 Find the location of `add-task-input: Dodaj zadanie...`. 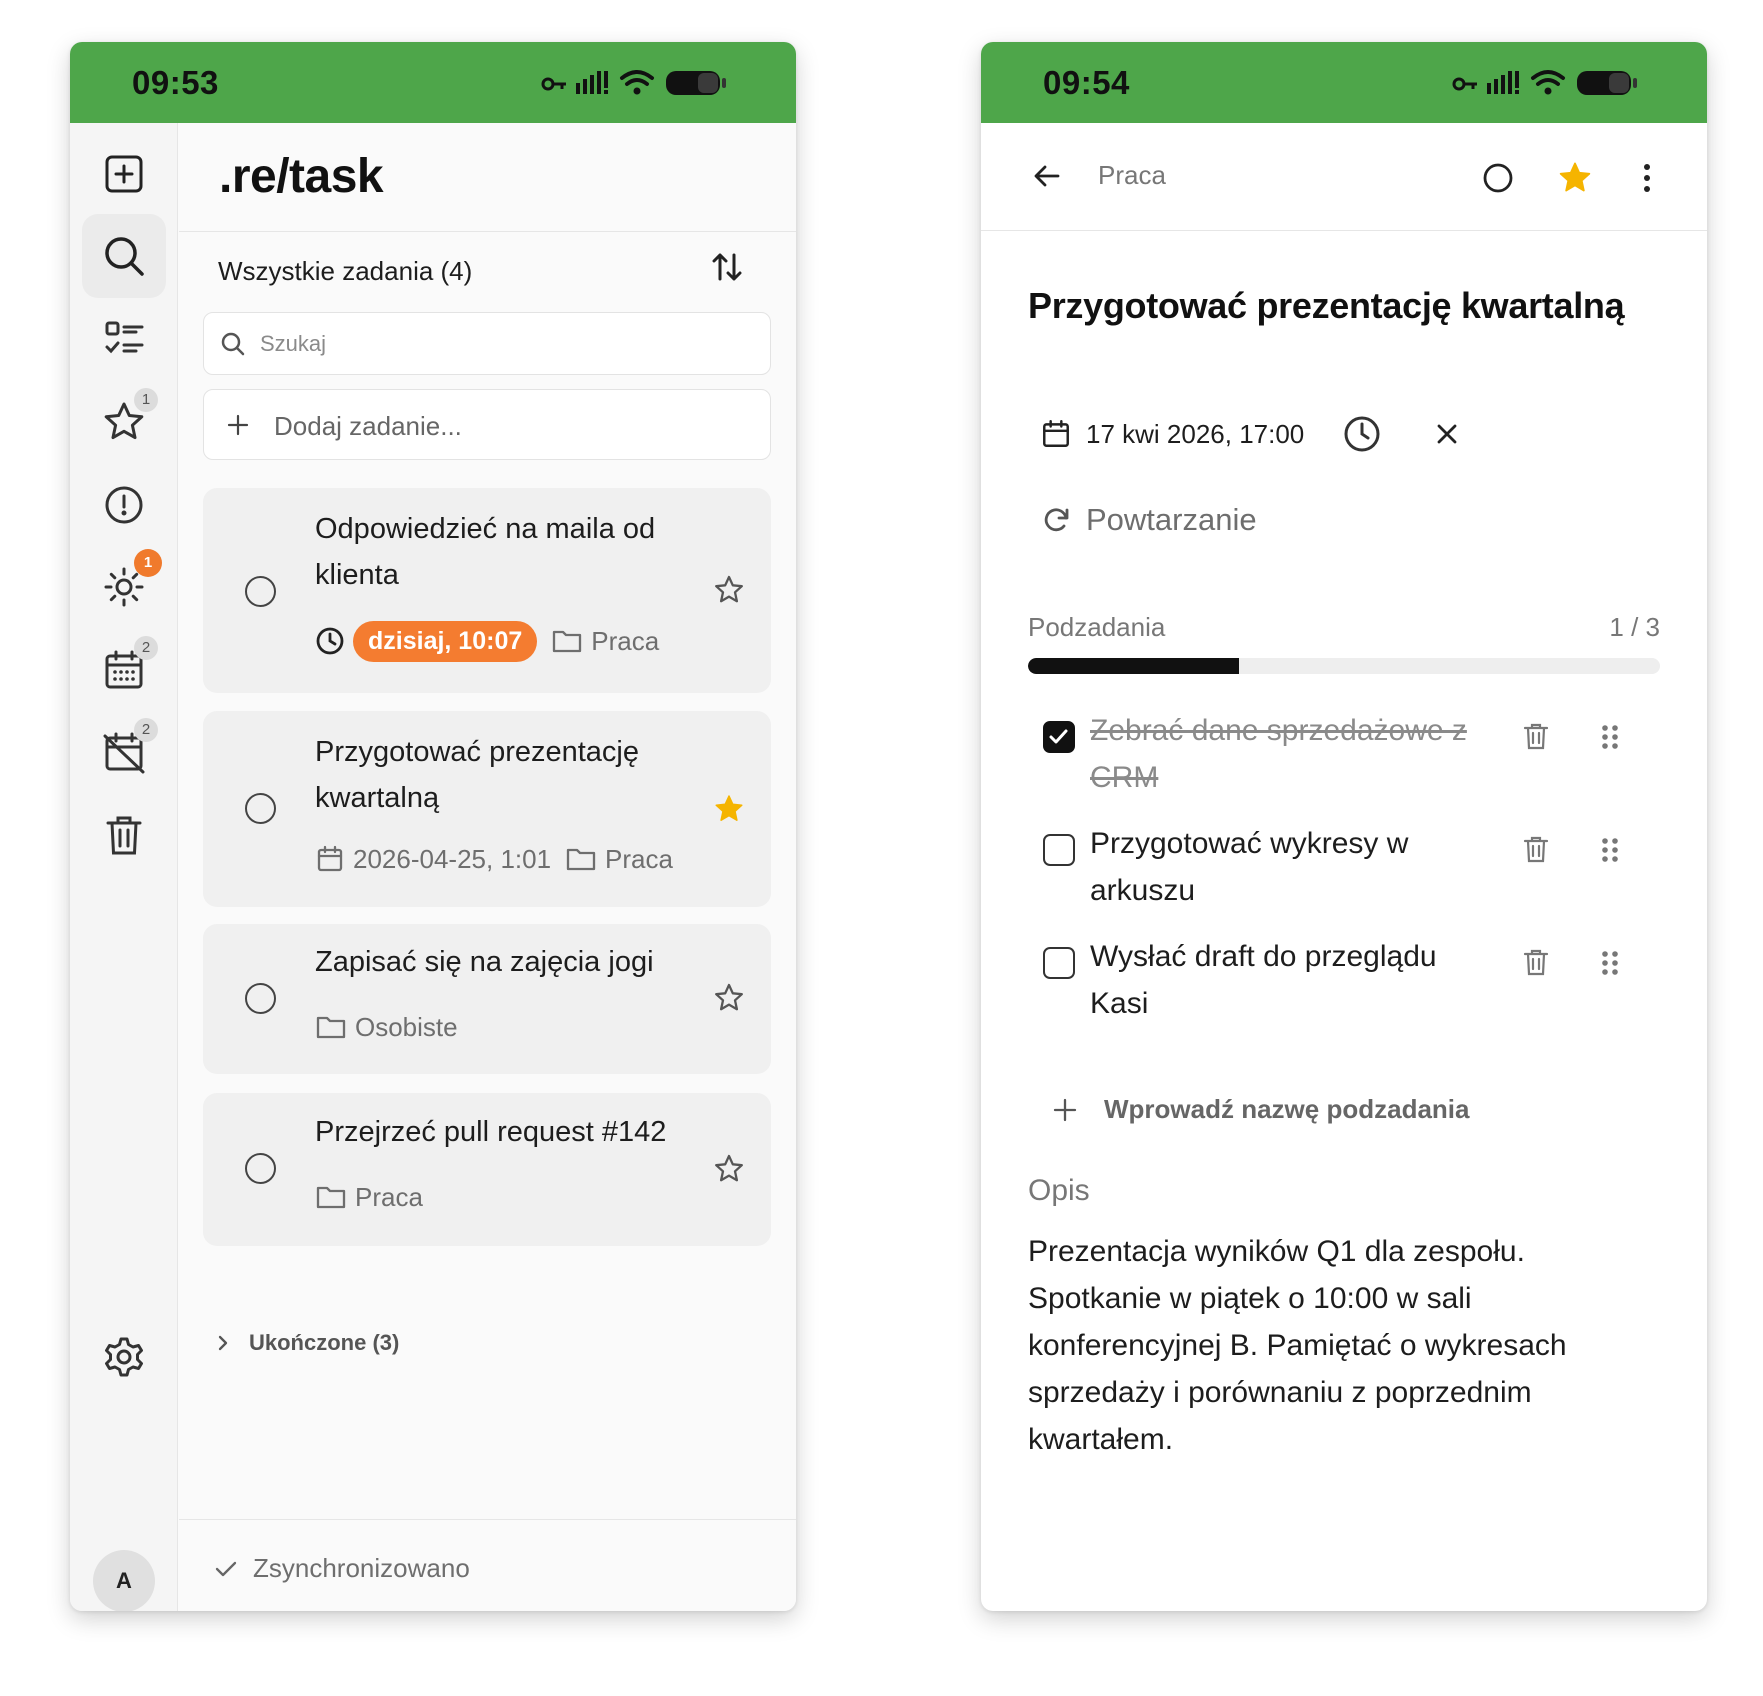

add-task-input: Dodaj zadanie... is located at coordinates (487, 424).